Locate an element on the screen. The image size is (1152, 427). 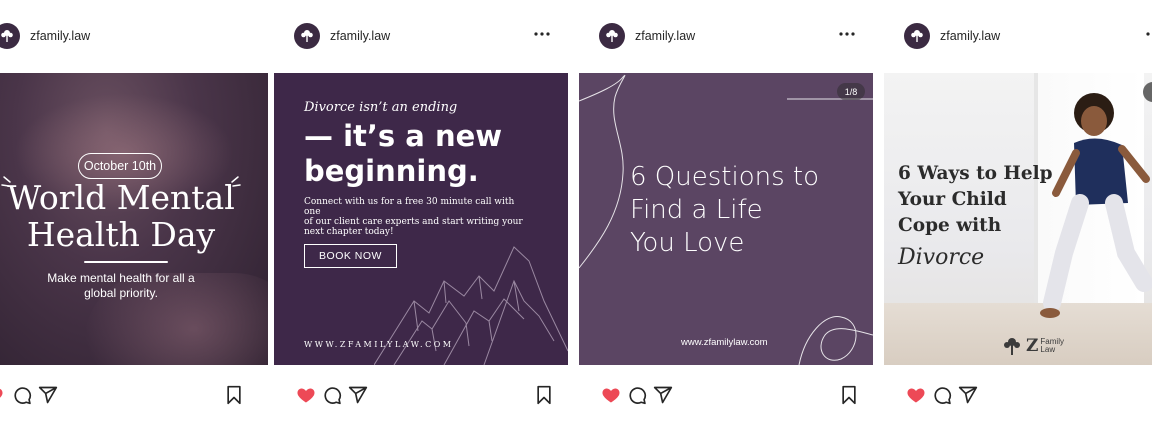
title-underline is located at coordinates (126, 262).